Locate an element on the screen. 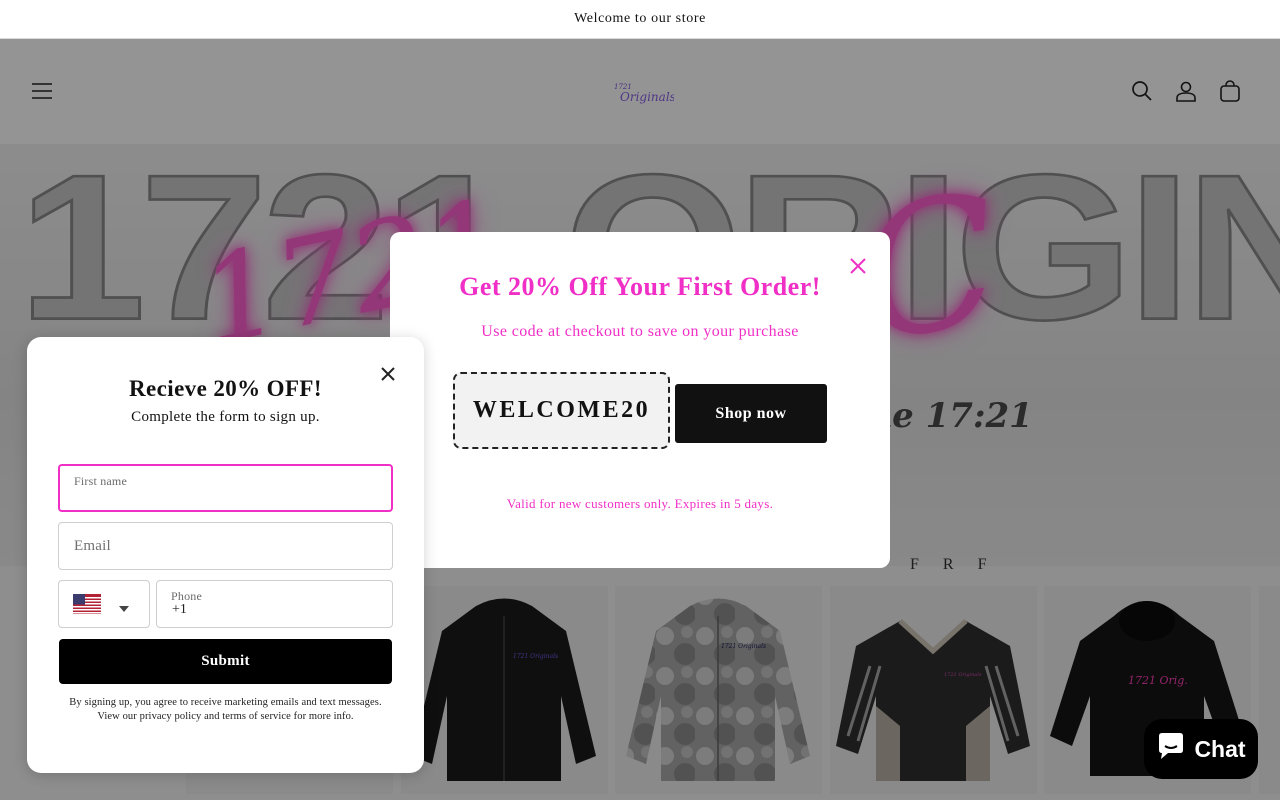 The height and width of the screenshot is (800, 1280). signup-title: Recieve 20% OFF! is located at coordinates (225, 388).